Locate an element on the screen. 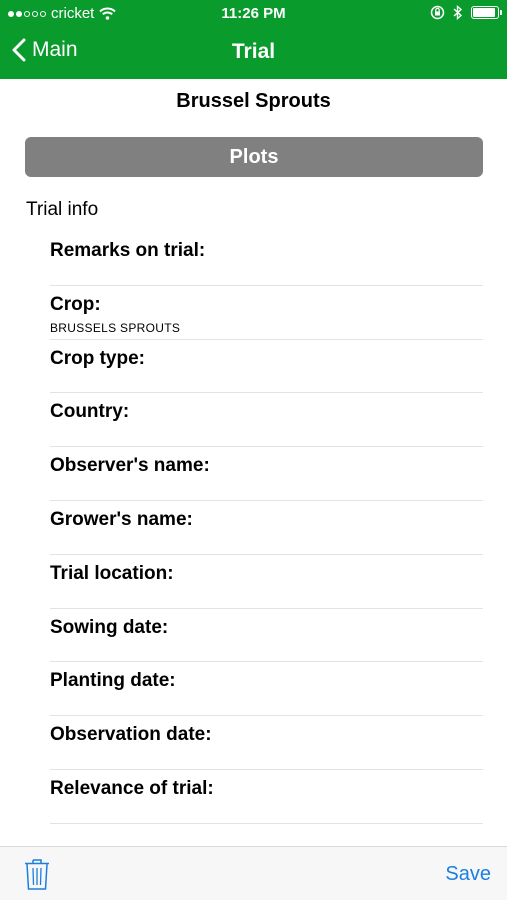 The image size is (507, 900). field-label: Planting date: is located at coordinates (113, 681).